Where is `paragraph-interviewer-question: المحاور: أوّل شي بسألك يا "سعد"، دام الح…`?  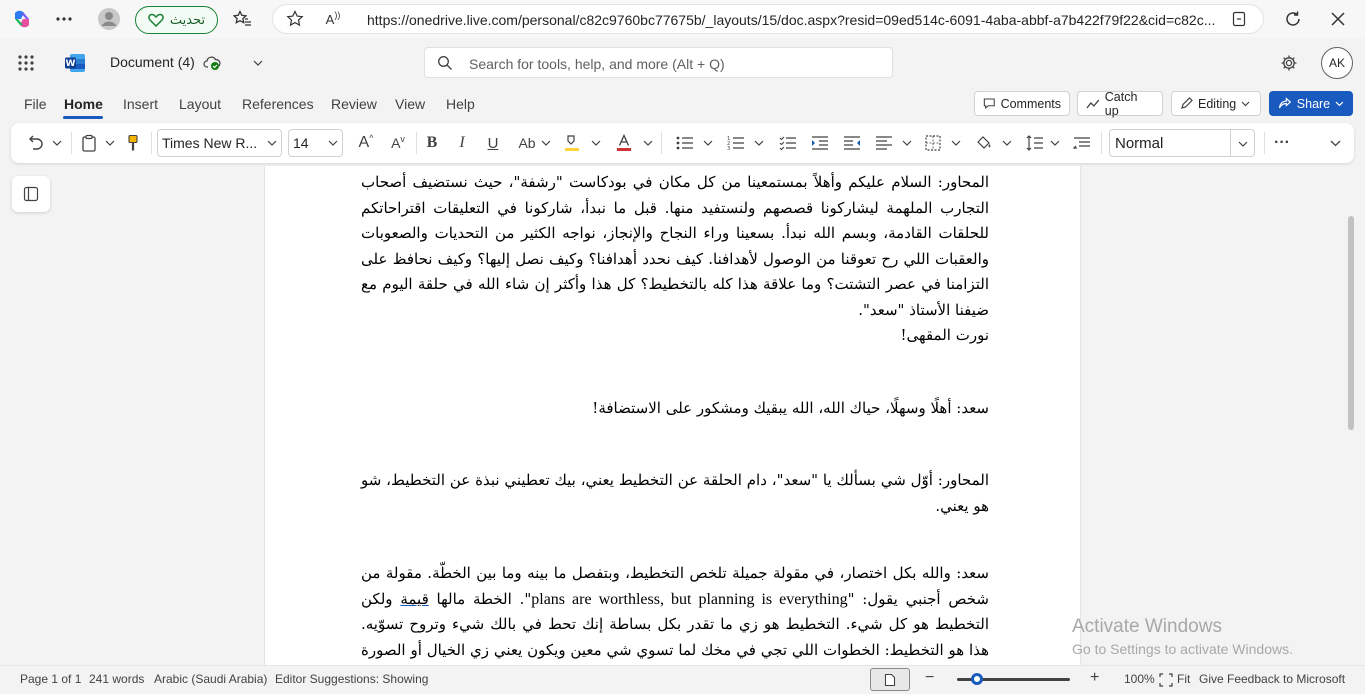
paragraph-interviewer-question: المحاور: أوّل شي بسألك يا "سعد"، دام الح… is located at coordinates (675, 493).